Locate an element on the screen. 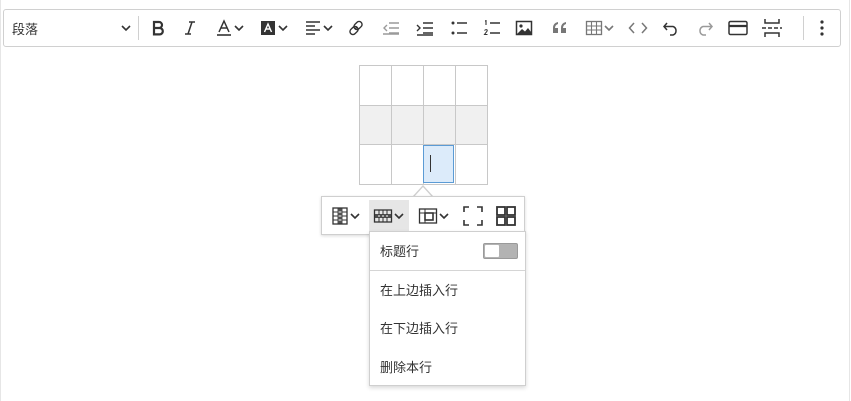  code-block-icon is located at coordinates (638, 28).